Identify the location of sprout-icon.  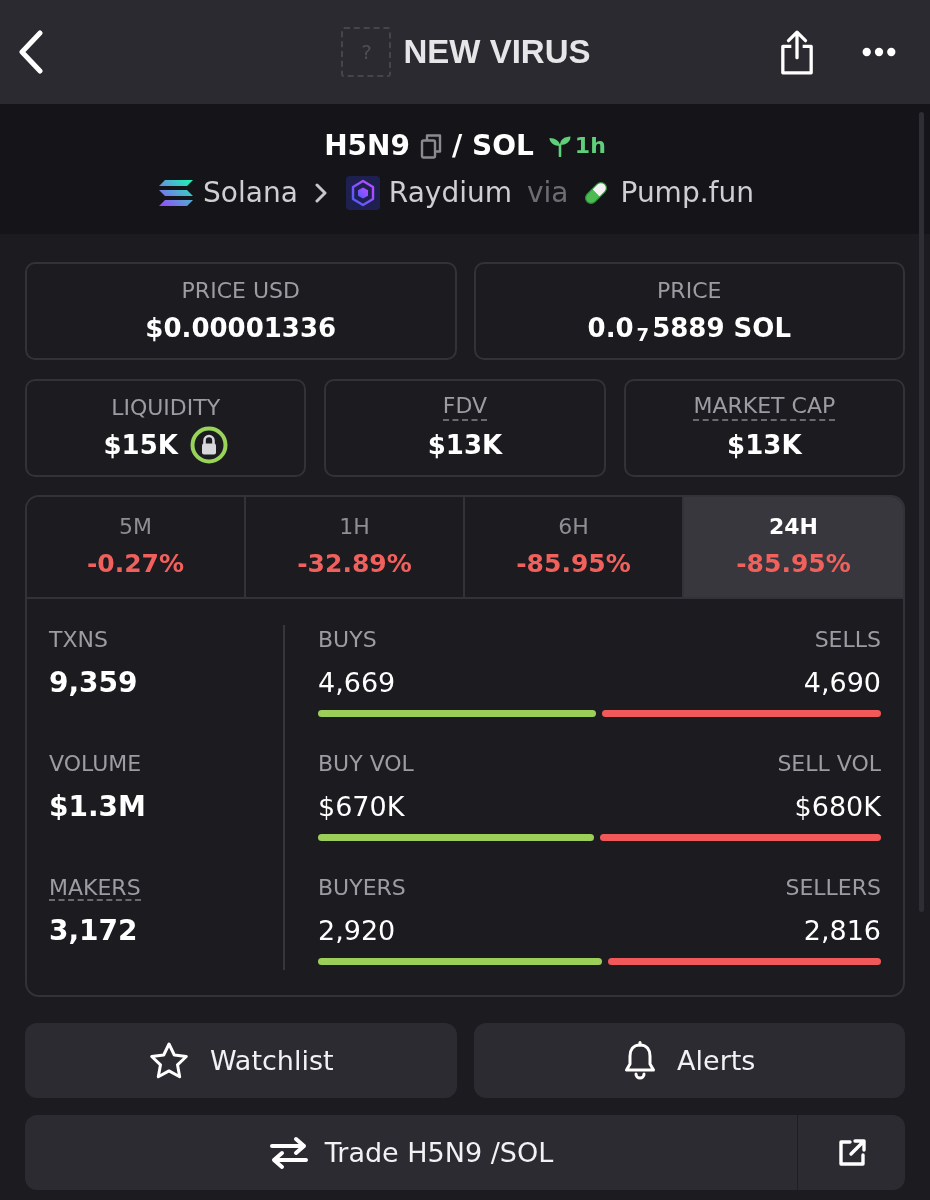
(559, 146).